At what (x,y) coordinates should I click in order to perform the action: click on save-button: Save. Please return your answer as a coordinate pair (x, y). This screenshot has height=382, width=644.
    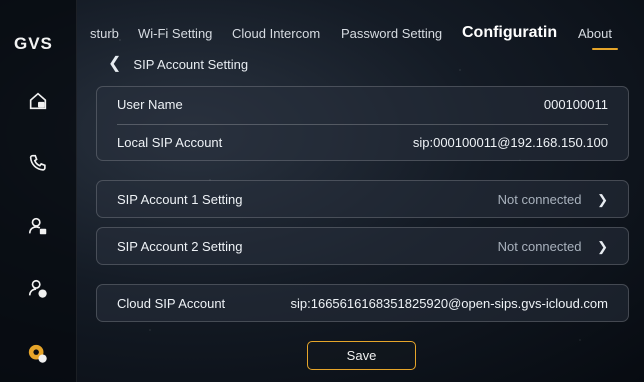
    Looking at the image, I should click on (361, 355).